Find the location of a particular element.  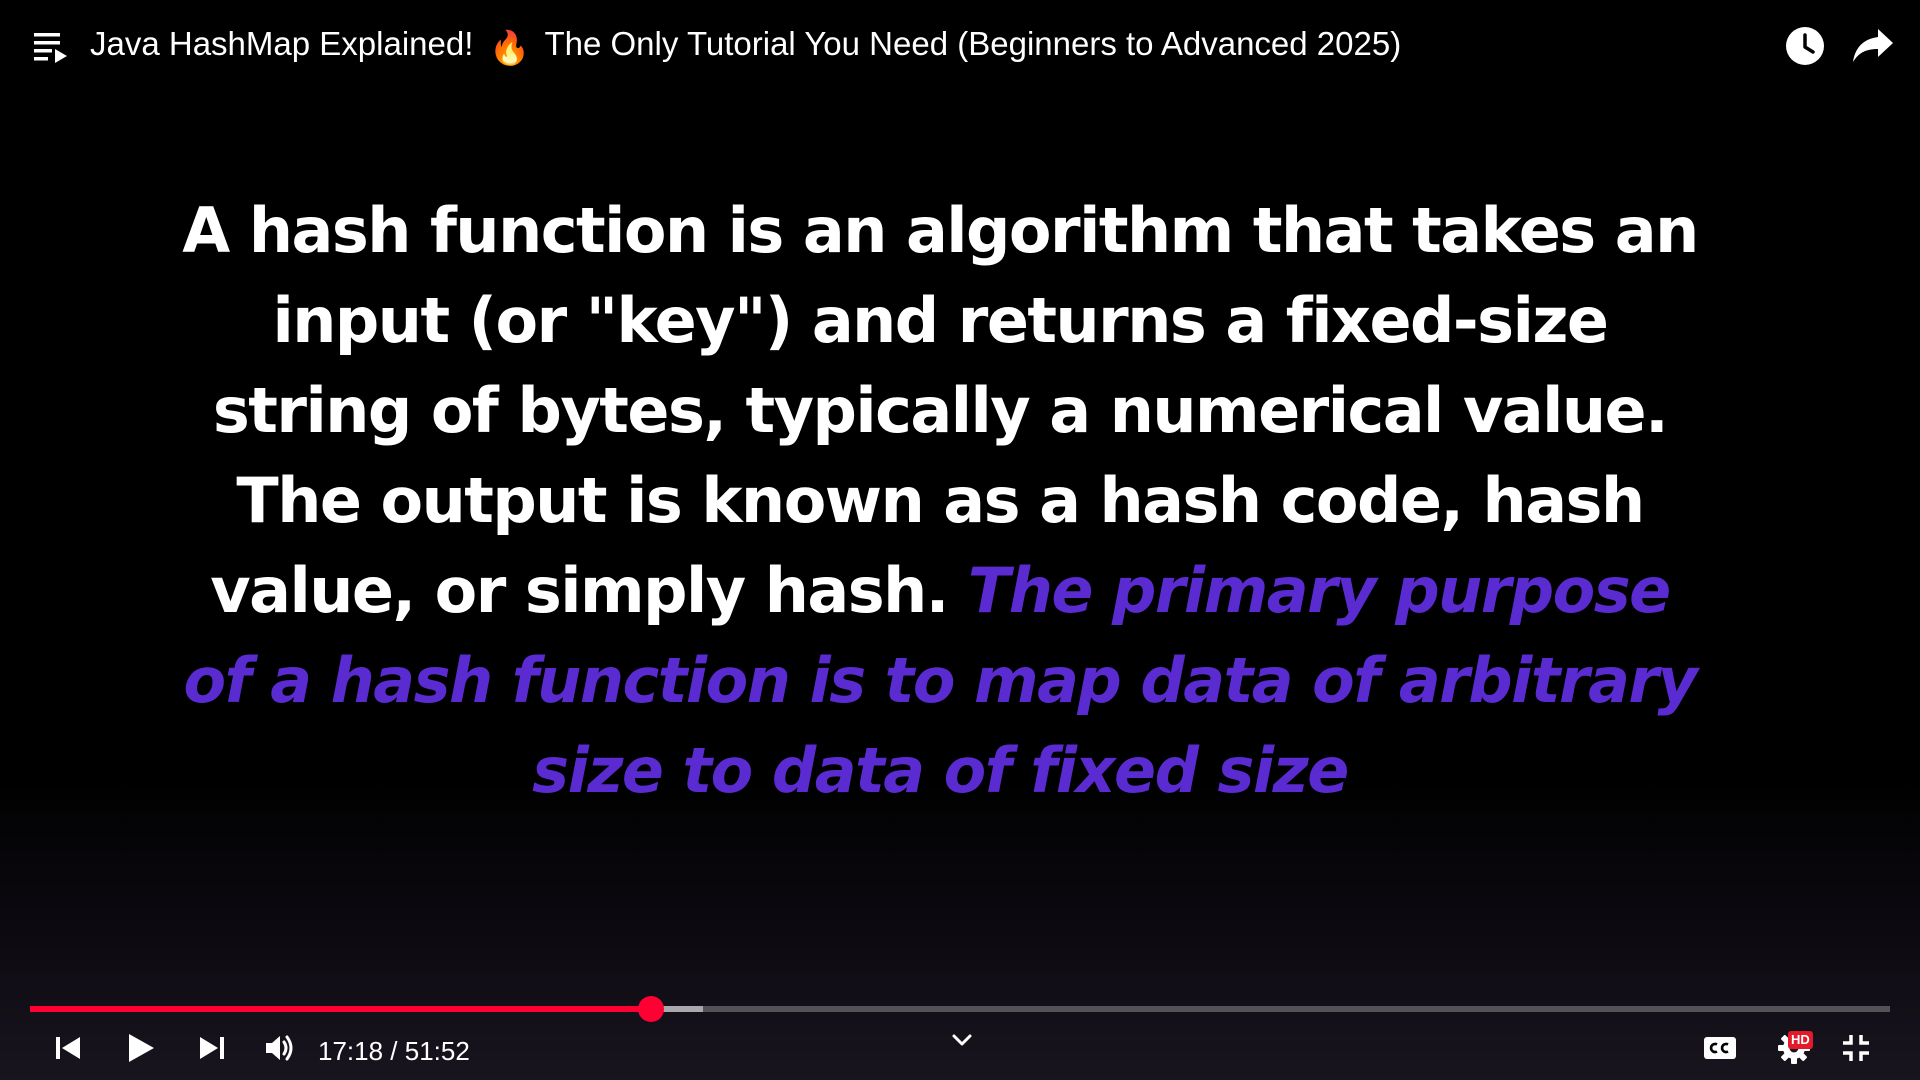

chapters-toggle-button is located at coordinates (962, 1042).